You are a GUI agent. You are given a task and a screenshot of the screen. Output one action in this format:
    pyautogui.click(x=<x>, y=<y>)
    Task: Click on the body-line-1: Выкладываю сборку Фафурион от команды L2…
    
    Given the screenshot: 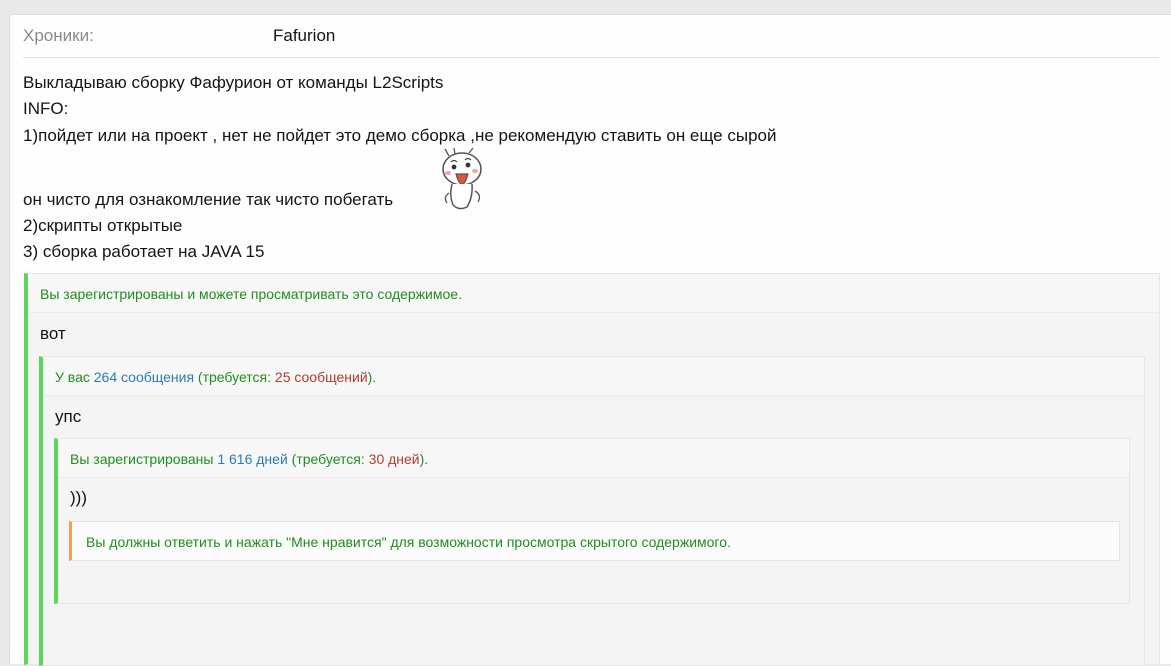 What is the action you would take?
    pyautogui.click(x=233, y=82)
    